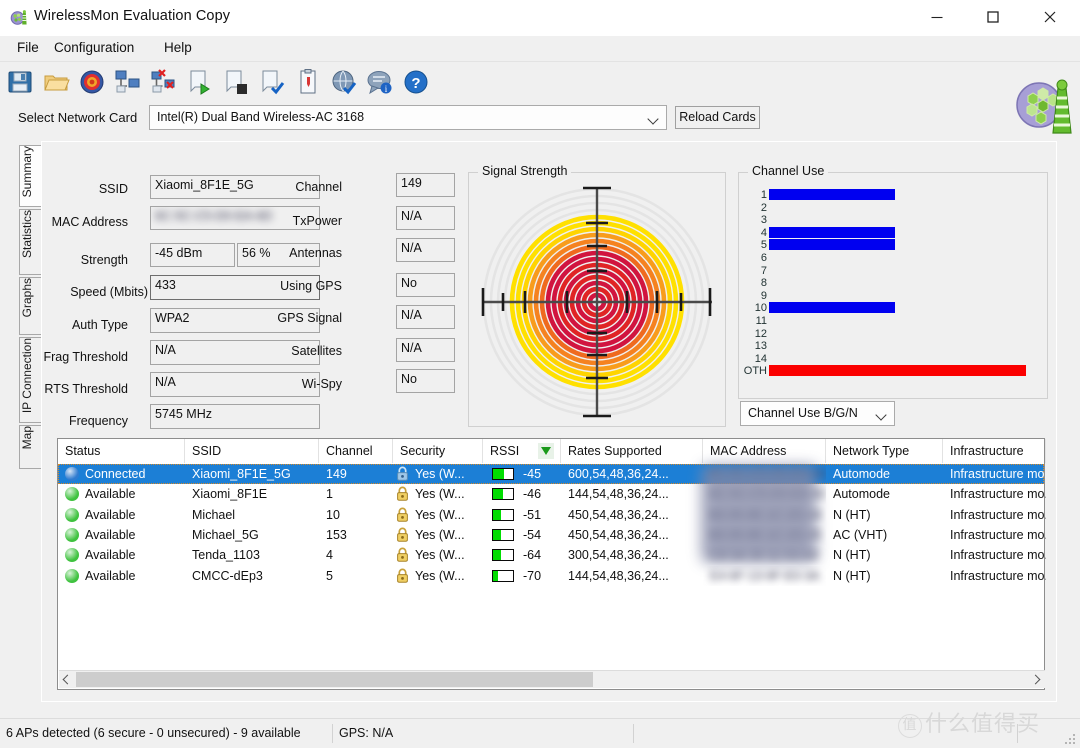  I want to click on network-card-value: Intel(R) Dual Band Wireless-AC 3168, so click(261, 117).